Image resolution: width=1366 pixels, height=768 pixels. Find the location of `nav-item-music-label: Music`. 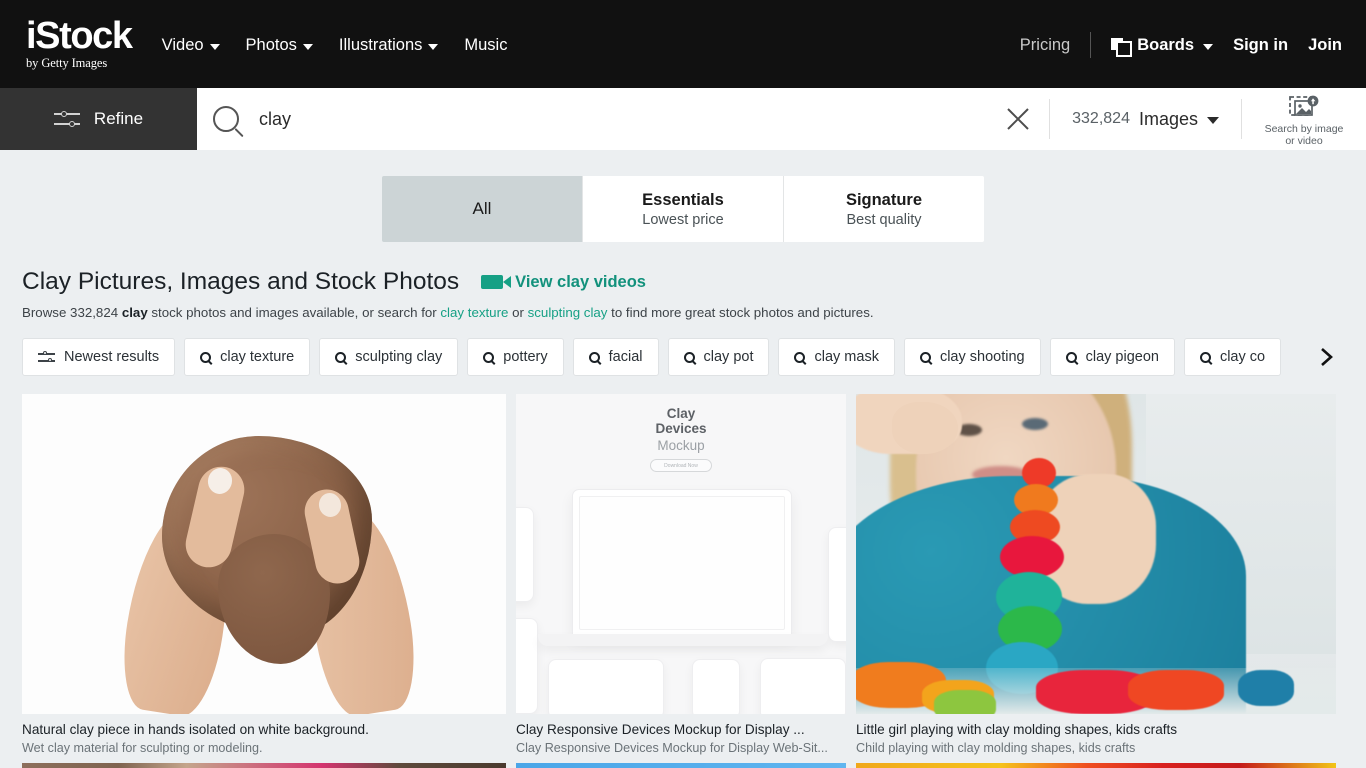

nav-item-music-label: Music is located at coordinates (486, 44).